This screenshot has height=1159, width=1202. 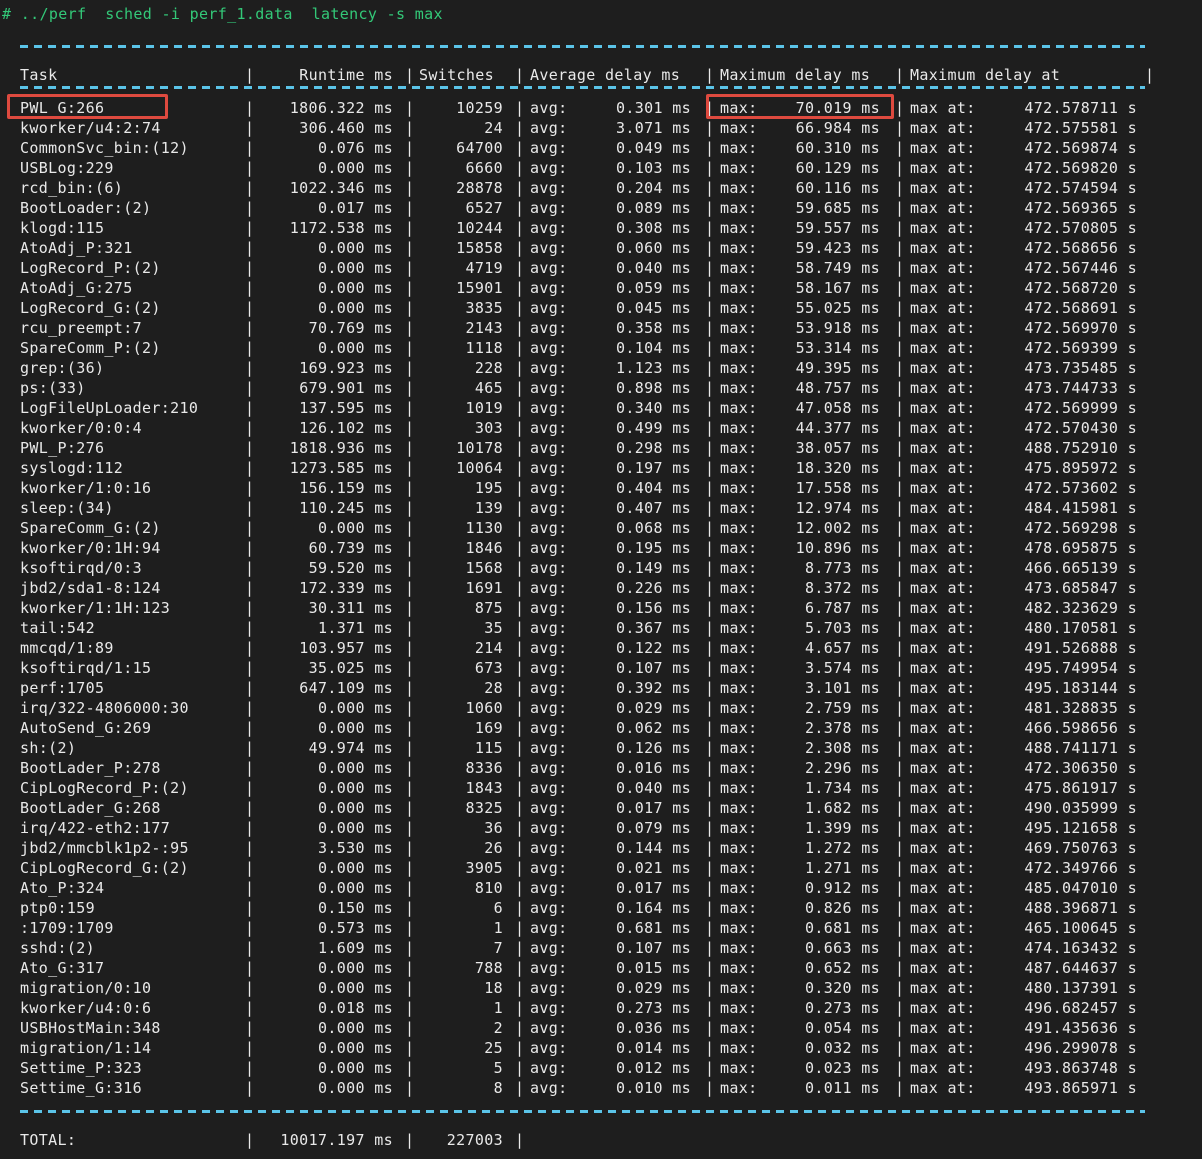 I want to click on switches-value: 1568, so click(x=484, y=568).